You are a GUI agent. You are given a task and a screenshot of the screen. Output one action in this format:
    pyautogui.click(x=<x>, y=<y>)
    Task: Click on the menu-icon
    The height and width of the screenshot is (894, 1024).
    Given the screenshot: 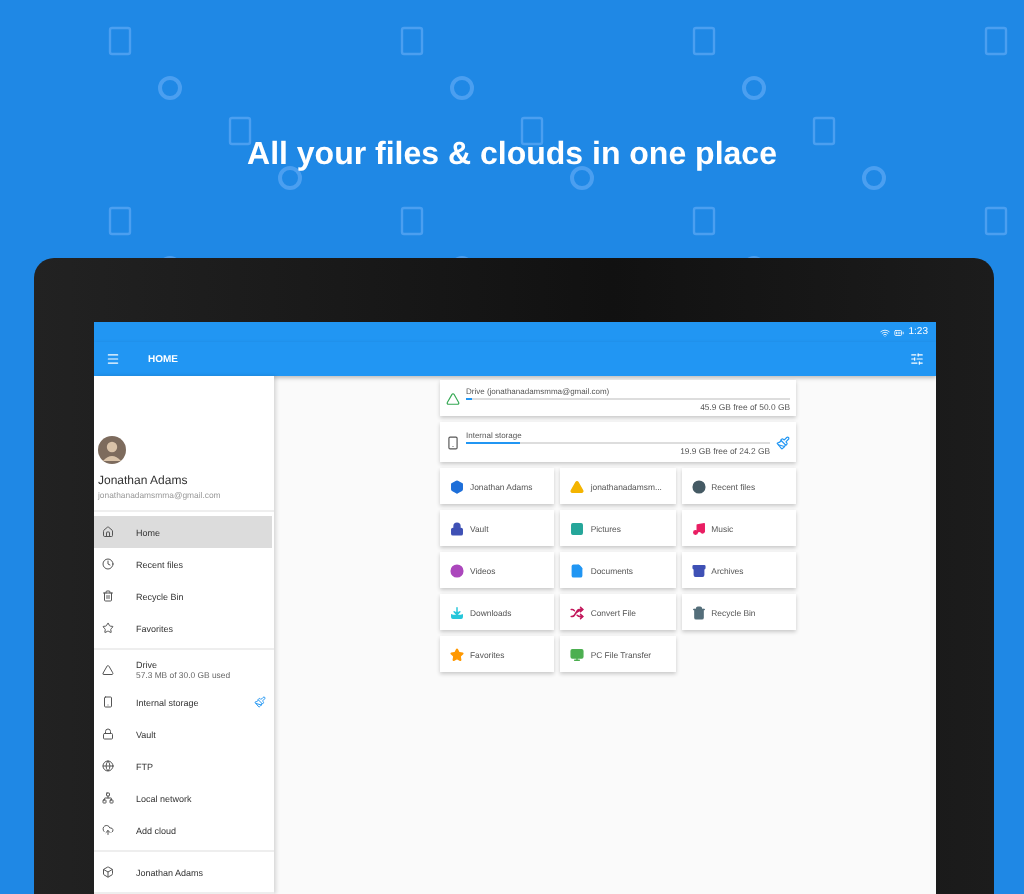 What is the action you would take?
    pyautogui.click(x=113, y=359)
    